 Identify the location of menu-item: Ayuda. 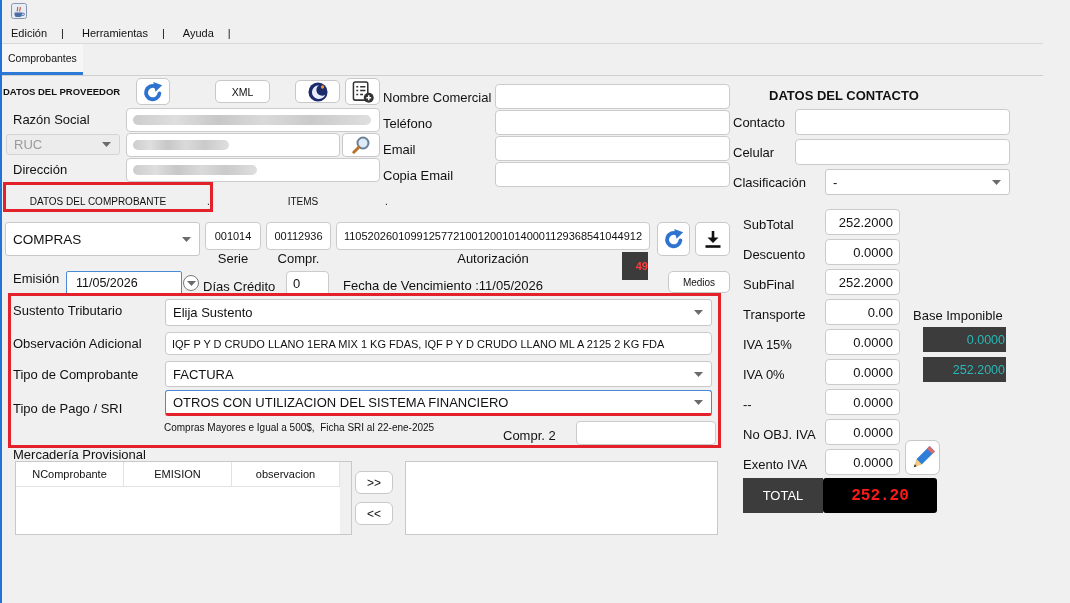
(198, 32).